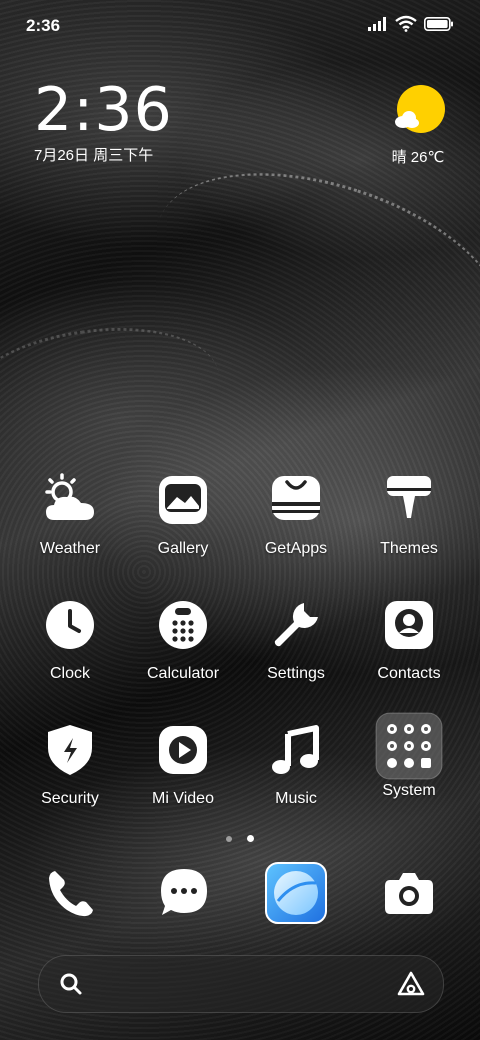 The height and width of the screenshot is (1040, 480). I want to click on app-label: Security, so click(70, 798).